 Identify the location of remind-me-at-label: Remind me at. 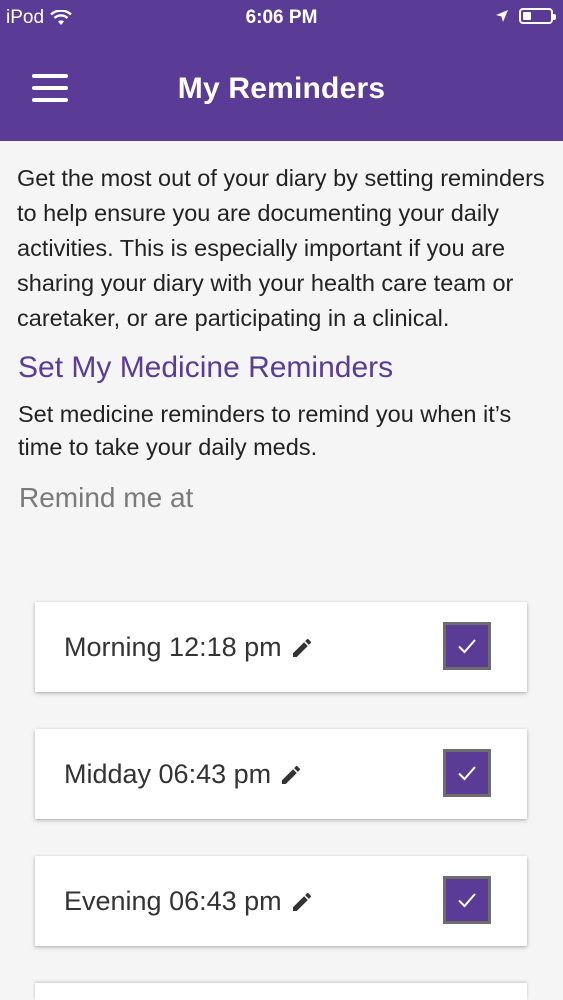
(106, 497).